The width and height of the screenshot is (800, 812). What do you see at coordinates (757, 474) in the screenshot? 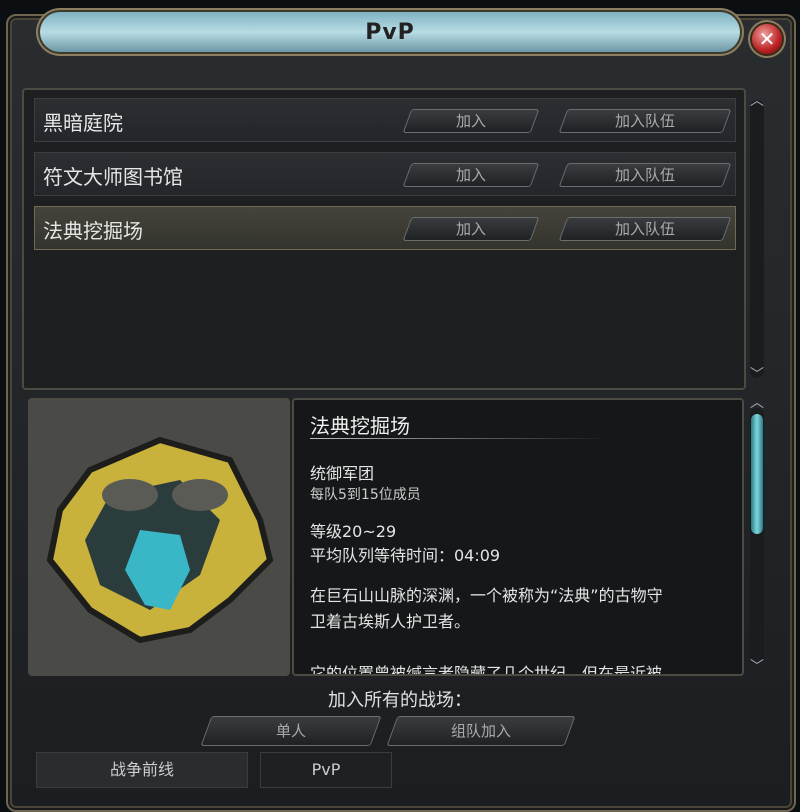
I see `detail-scroll-thumb` at bounding box center [757, 474].